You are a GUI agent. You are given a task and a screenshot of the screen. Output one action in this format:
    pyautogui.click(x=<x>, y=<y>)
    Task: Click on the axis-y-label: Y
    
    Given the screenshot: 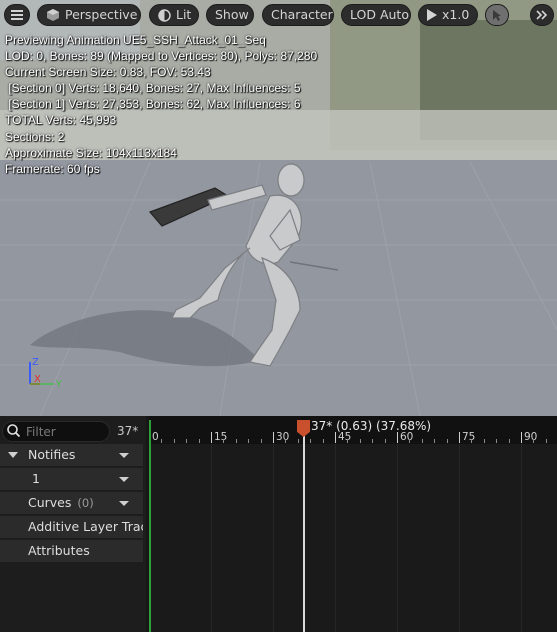 What is the action you would take?
    pyautogui.click(x=58, y=385)
    